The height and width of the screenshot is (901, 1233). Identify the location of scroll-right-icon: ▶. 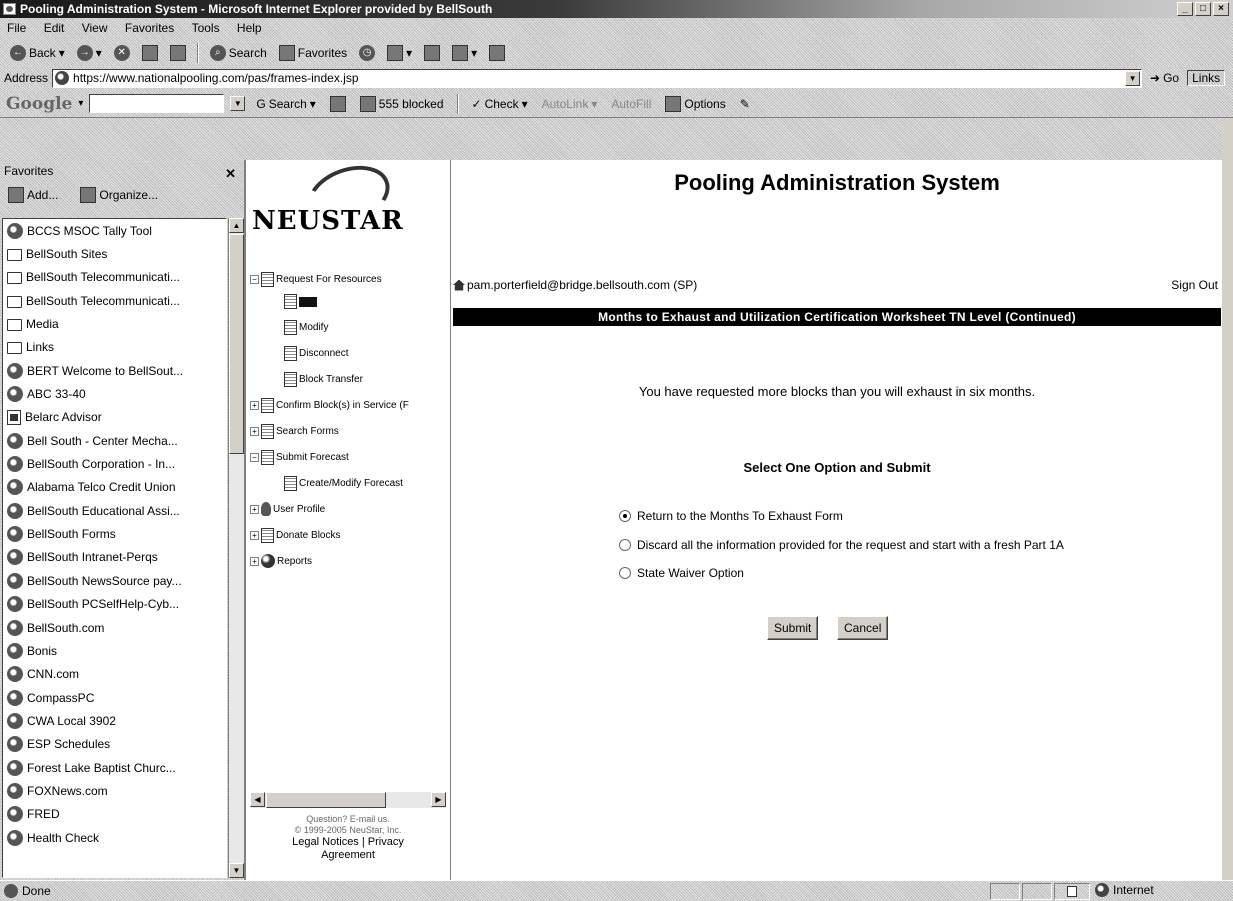
(438, 799).